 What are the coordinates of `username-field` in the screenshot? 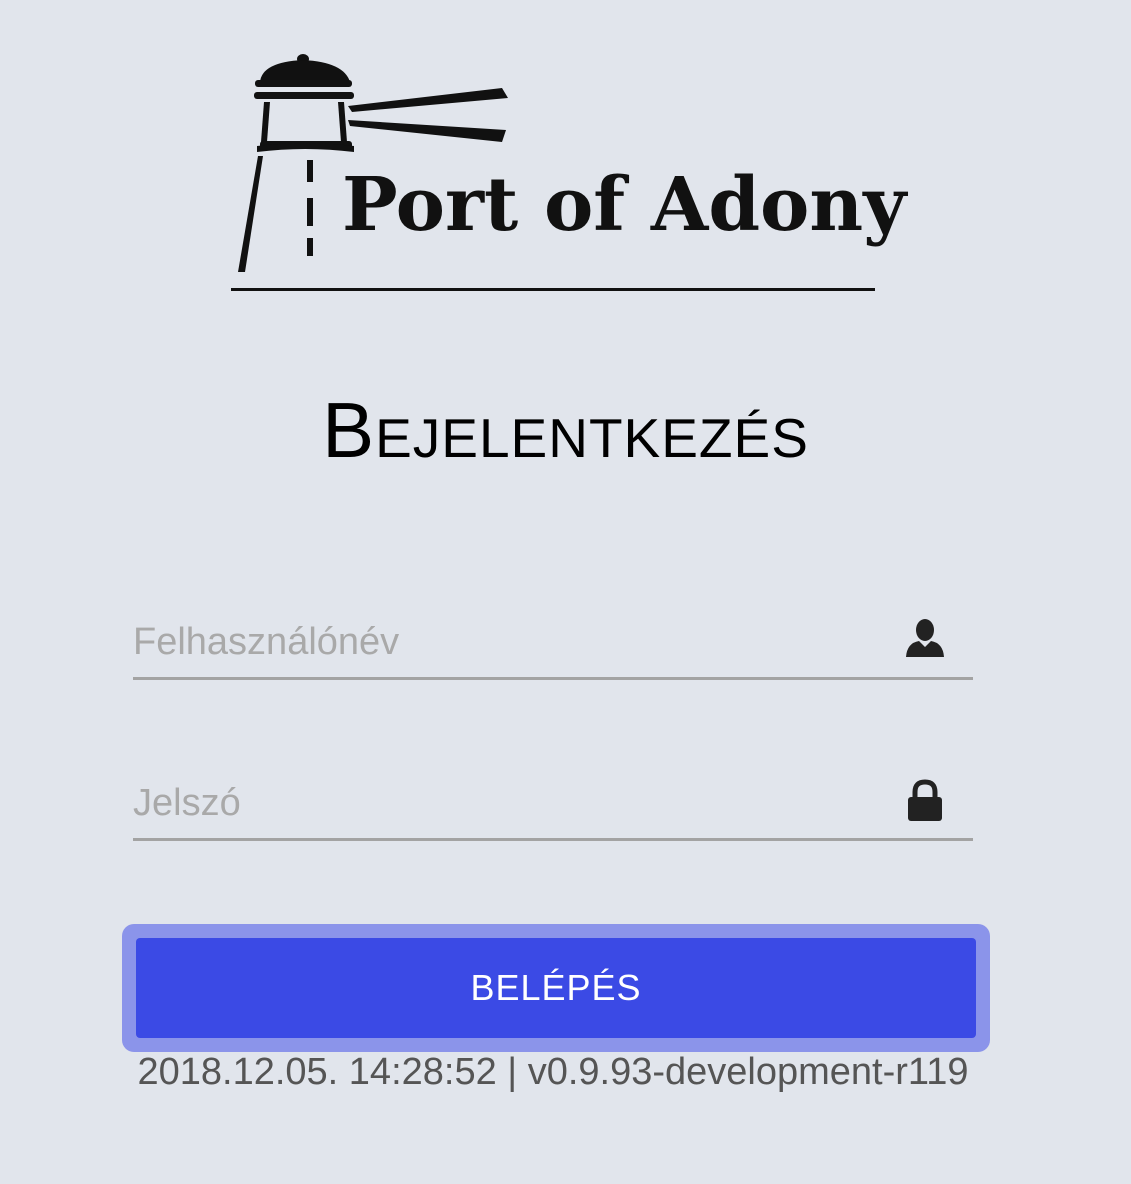 It's located at (553, 643).